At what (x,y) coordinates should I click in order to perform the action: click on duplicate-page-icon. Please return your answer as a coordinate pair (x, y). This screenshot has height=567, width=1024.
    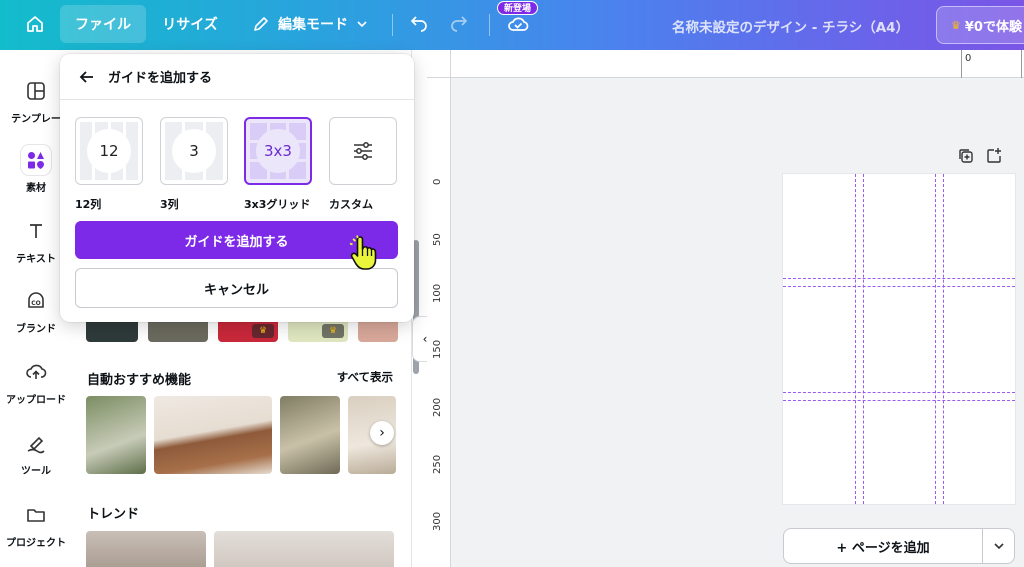
    Looking at the image, I should click on (966, 156).